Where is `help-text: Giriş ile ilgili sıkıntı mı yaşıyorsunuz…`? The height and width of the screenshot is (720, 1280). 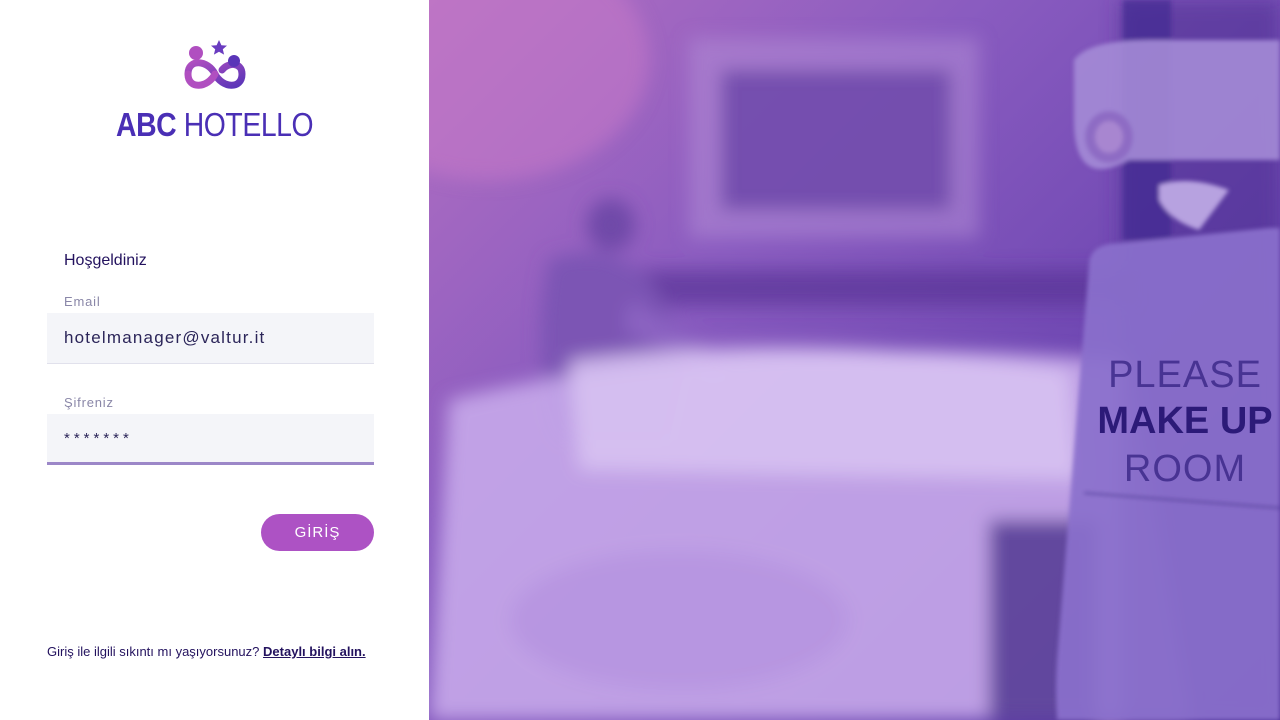
help-text: Giriş ile ilgili sıkıntı mı yaşıyorsunuz… is located at coordinates (206, 651).